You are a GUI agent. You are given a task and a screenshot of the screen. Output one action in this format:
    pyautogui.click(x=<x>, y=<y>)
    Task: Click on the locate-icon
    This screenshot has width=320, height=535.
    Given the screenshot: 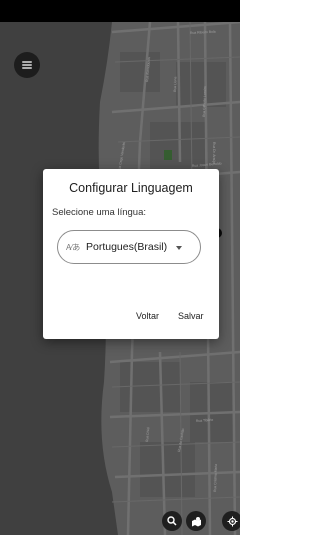 What is the action you would take?
    pyautogui.click(x=232, y=521)
    